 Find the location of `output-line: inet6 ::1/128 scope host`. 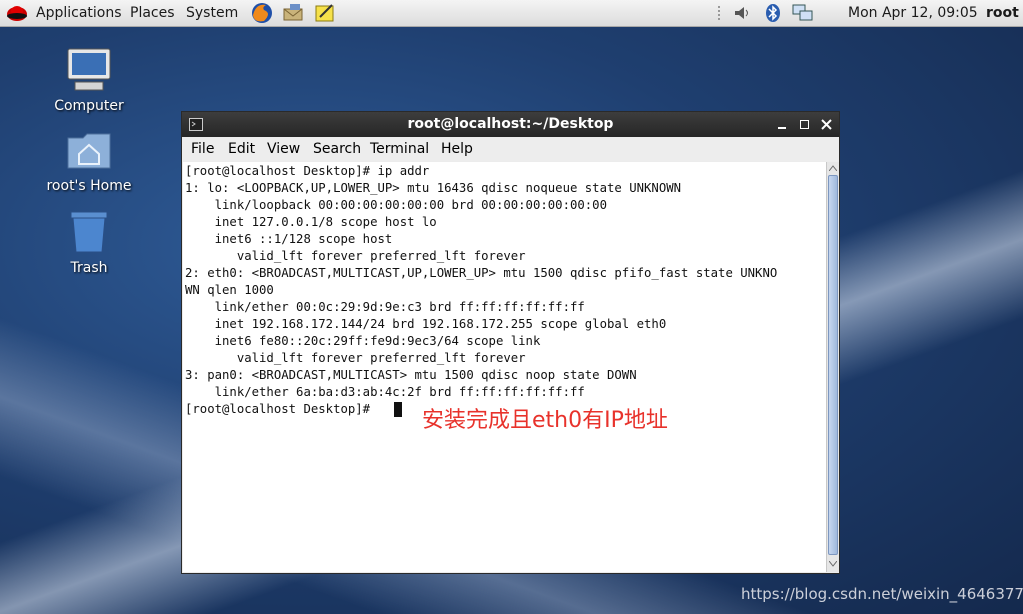

output-line: inet6 ::1/128 scope host is located at coordinates (289, 239).